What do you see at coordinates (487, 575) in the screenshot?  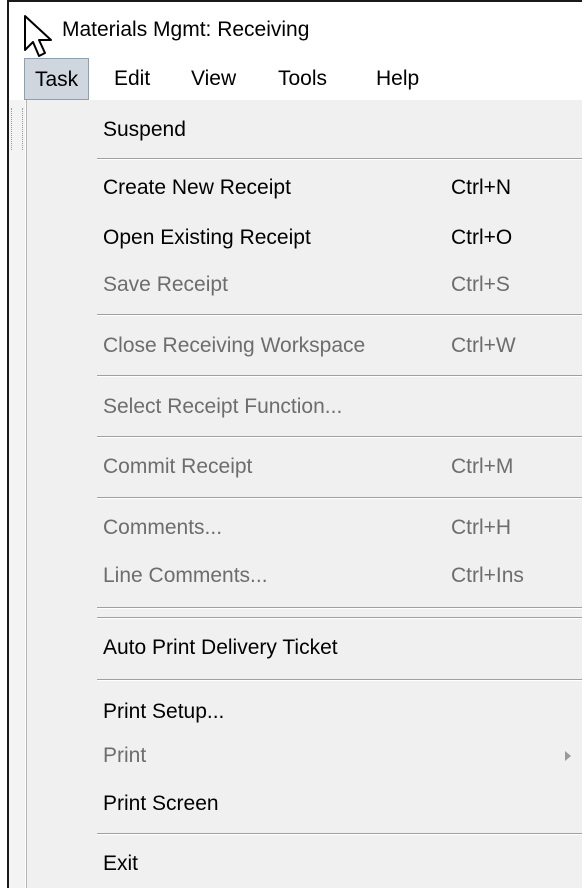 I see `menu-item-shortcut: Ctrl+Ins` at bounding box center [487, 575].